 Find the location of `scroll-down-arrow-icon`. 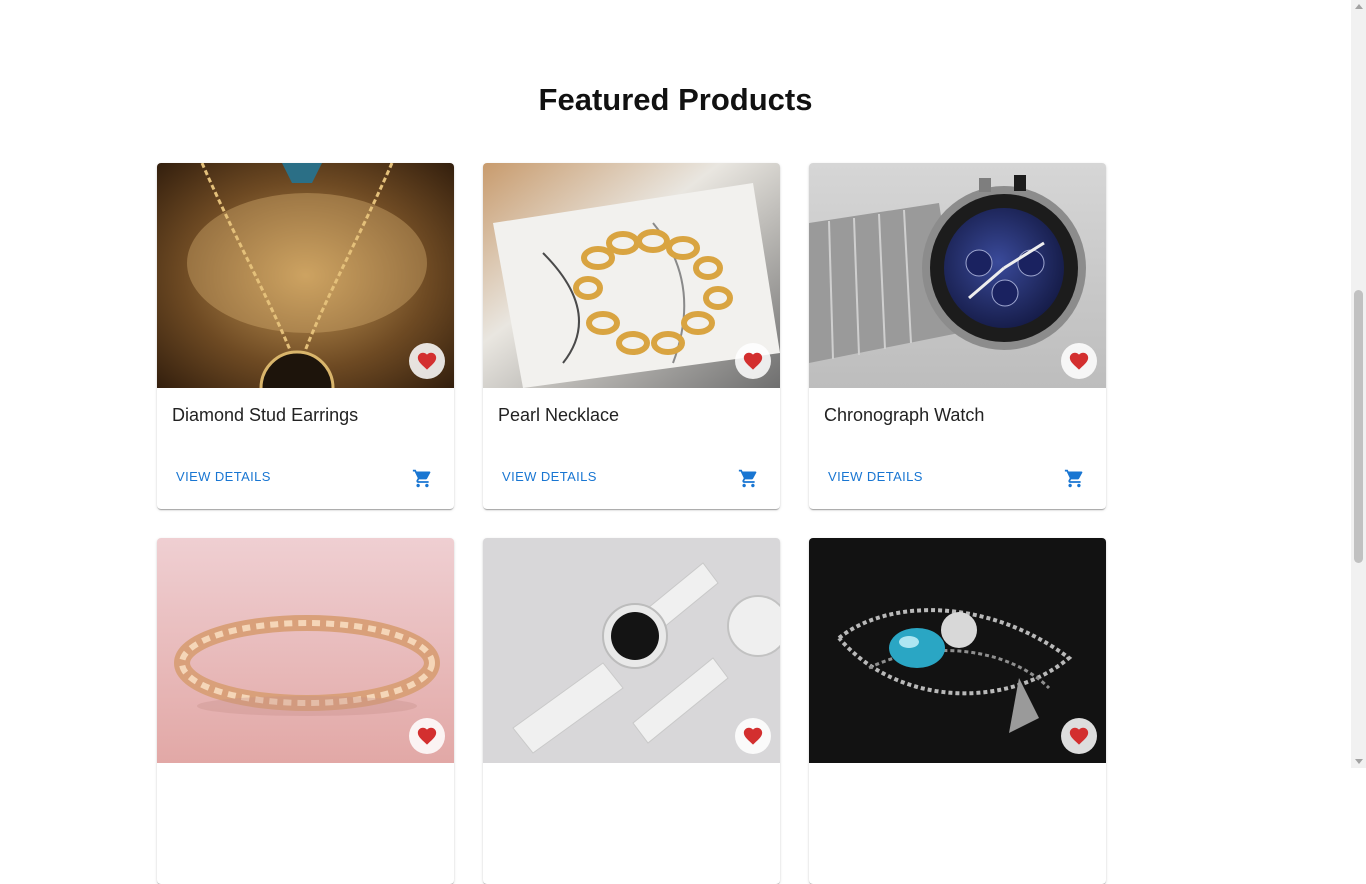

scroll-down-arrow-icon is located at coordinates (1359, 761).